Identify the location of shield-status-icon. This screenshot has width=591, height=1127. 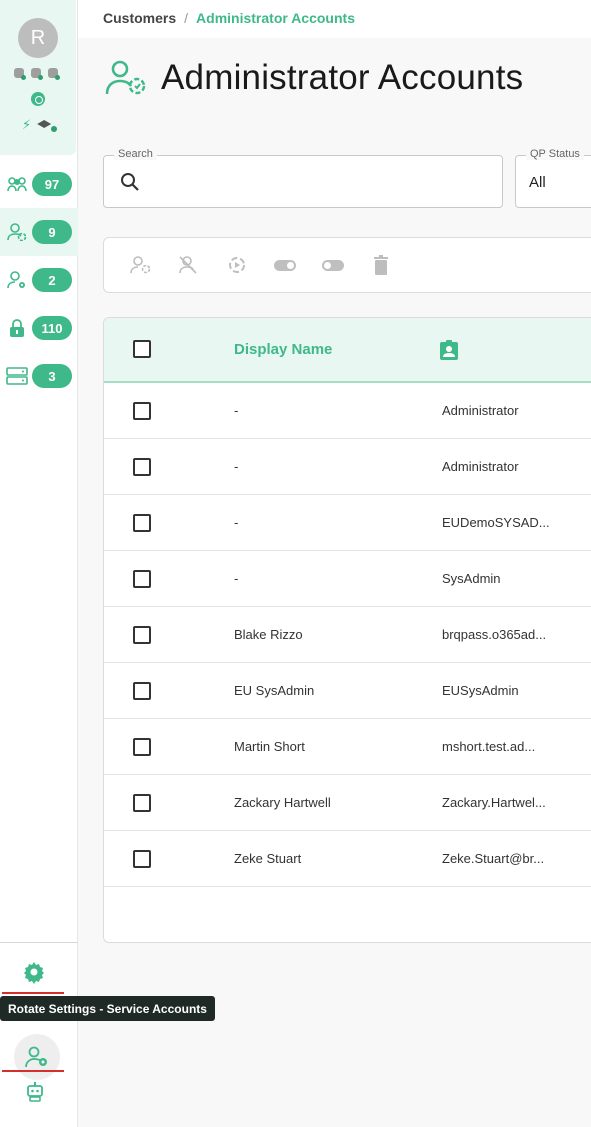
(37, 74).